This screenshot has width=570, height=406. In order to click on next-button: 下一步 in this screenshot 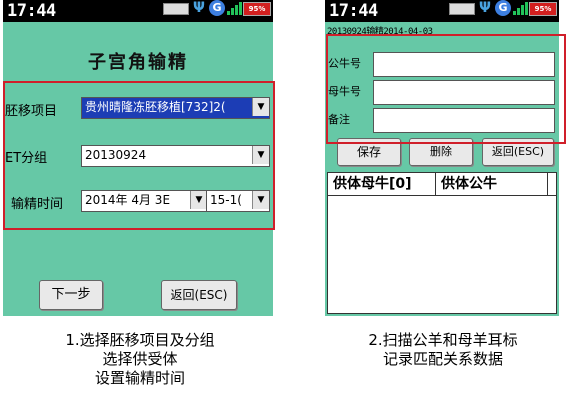, I will do `click(71, 295)`.